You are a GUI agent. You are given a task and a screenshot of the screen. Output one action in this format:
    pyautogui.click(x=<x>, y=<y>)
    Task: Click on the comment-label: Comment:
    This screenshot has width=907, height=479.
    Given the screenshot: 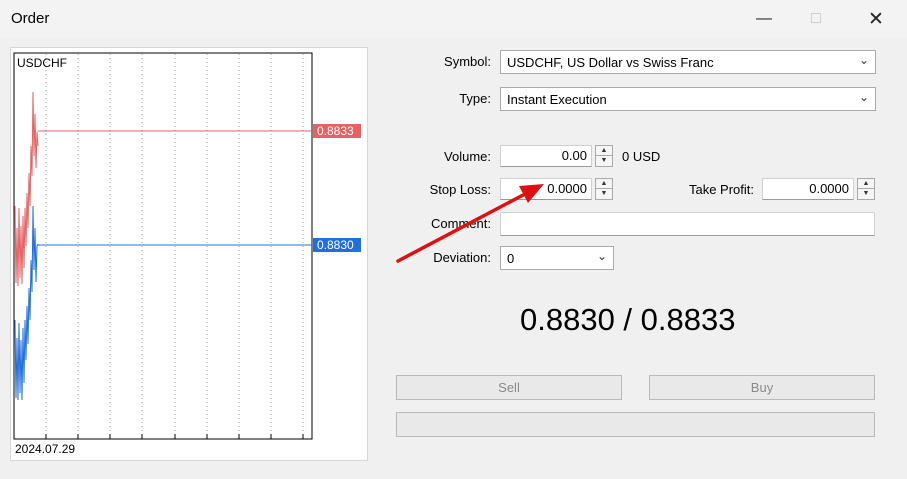 What is the action you would take?
    pyautogui.click(x=461, y=223)
    